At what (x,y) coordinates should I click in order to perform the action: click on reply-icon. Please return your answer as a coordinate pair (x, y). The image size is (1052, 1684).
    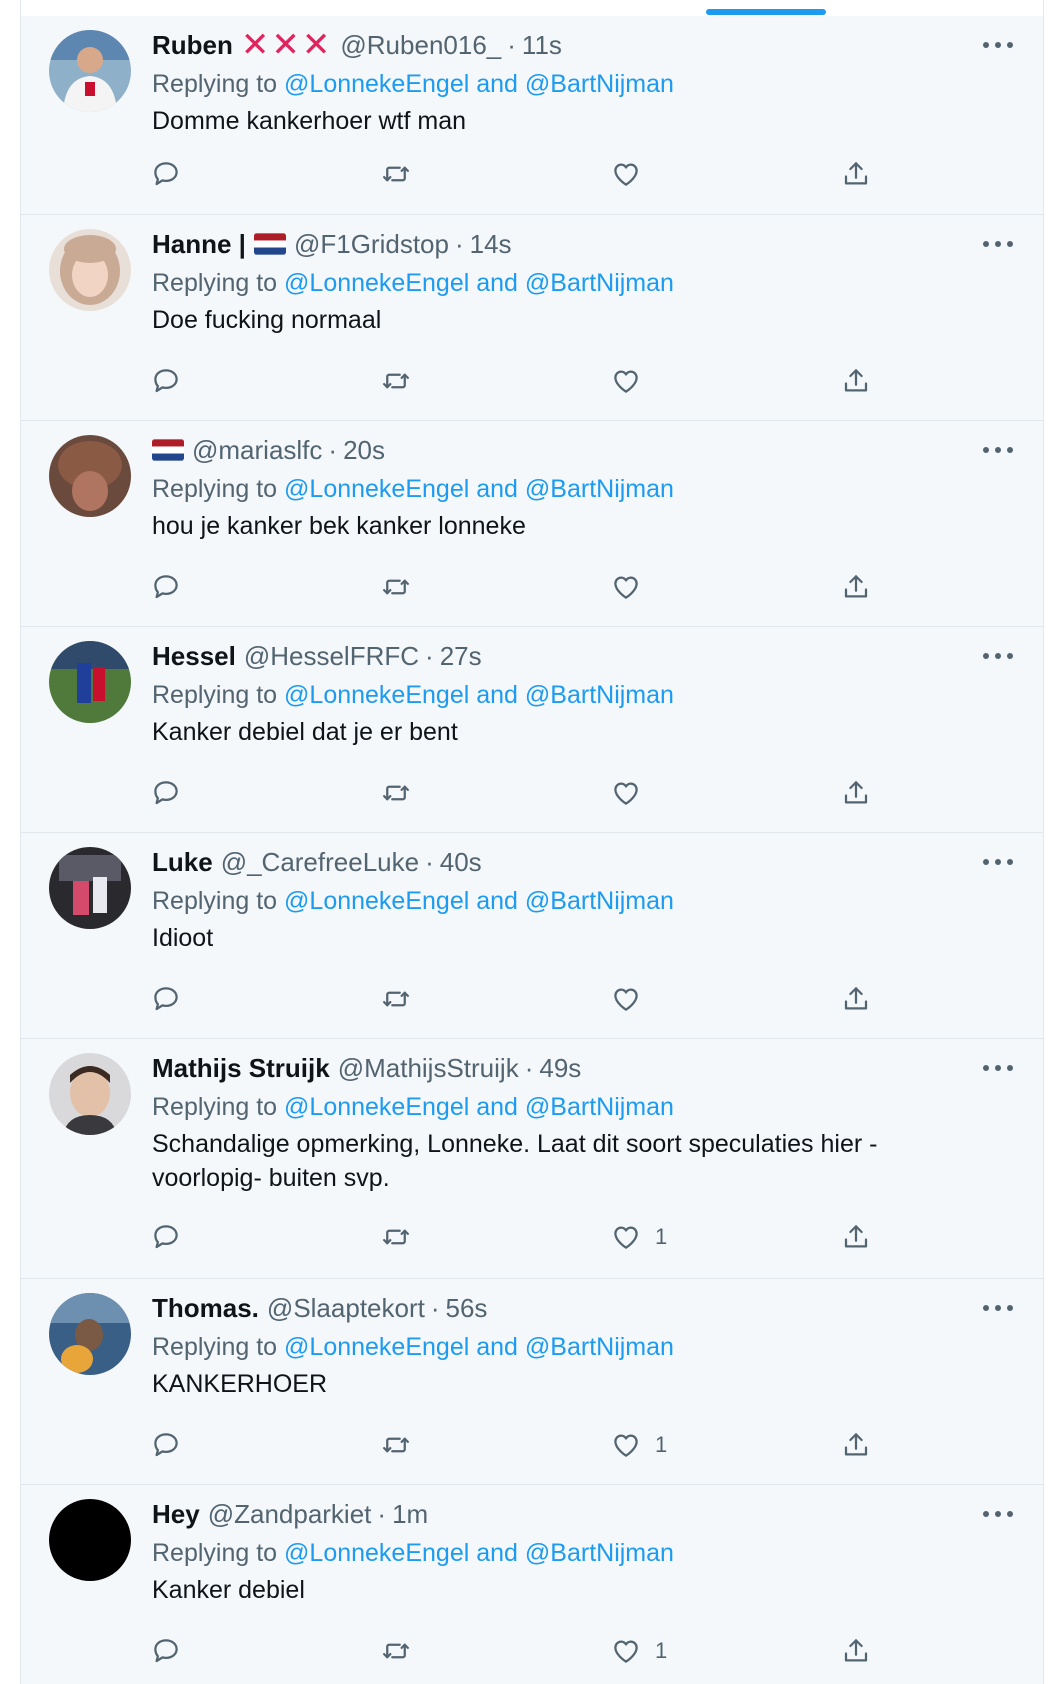
    Looking at the image, I should click on (166, 1445).